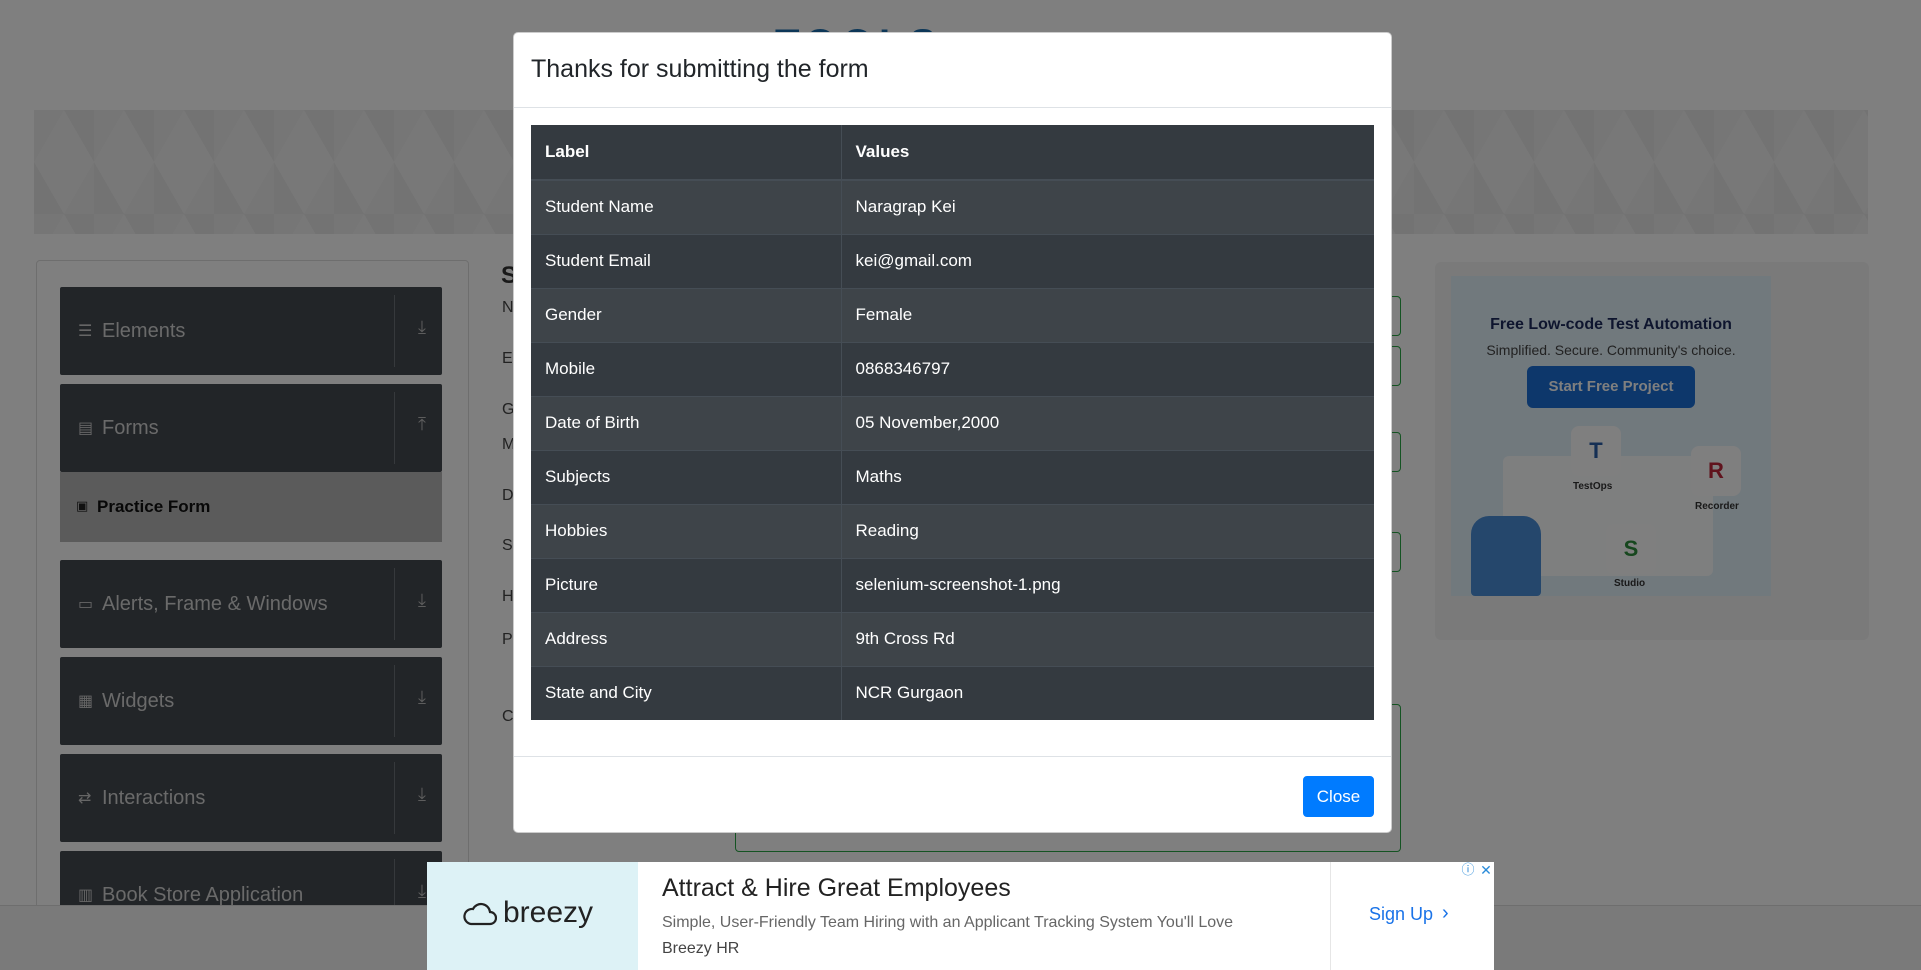 The width and height of the screenshot is (1921, 970). Describe the element at coordinates (1107, 153) in the screenshot. I see `column-header-values: Values` at that location.